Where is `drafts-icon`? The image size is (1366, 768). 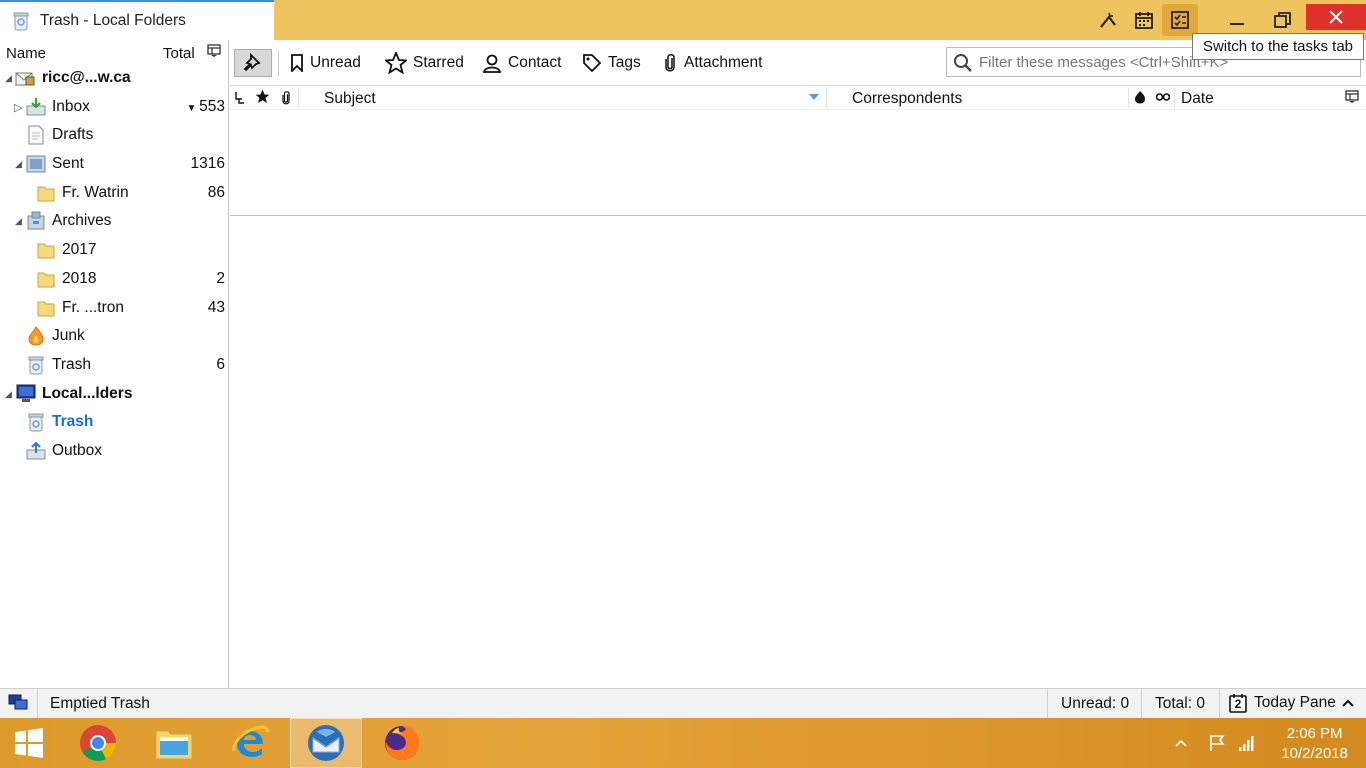
drafts-icon is located at coordinates (36, 135).